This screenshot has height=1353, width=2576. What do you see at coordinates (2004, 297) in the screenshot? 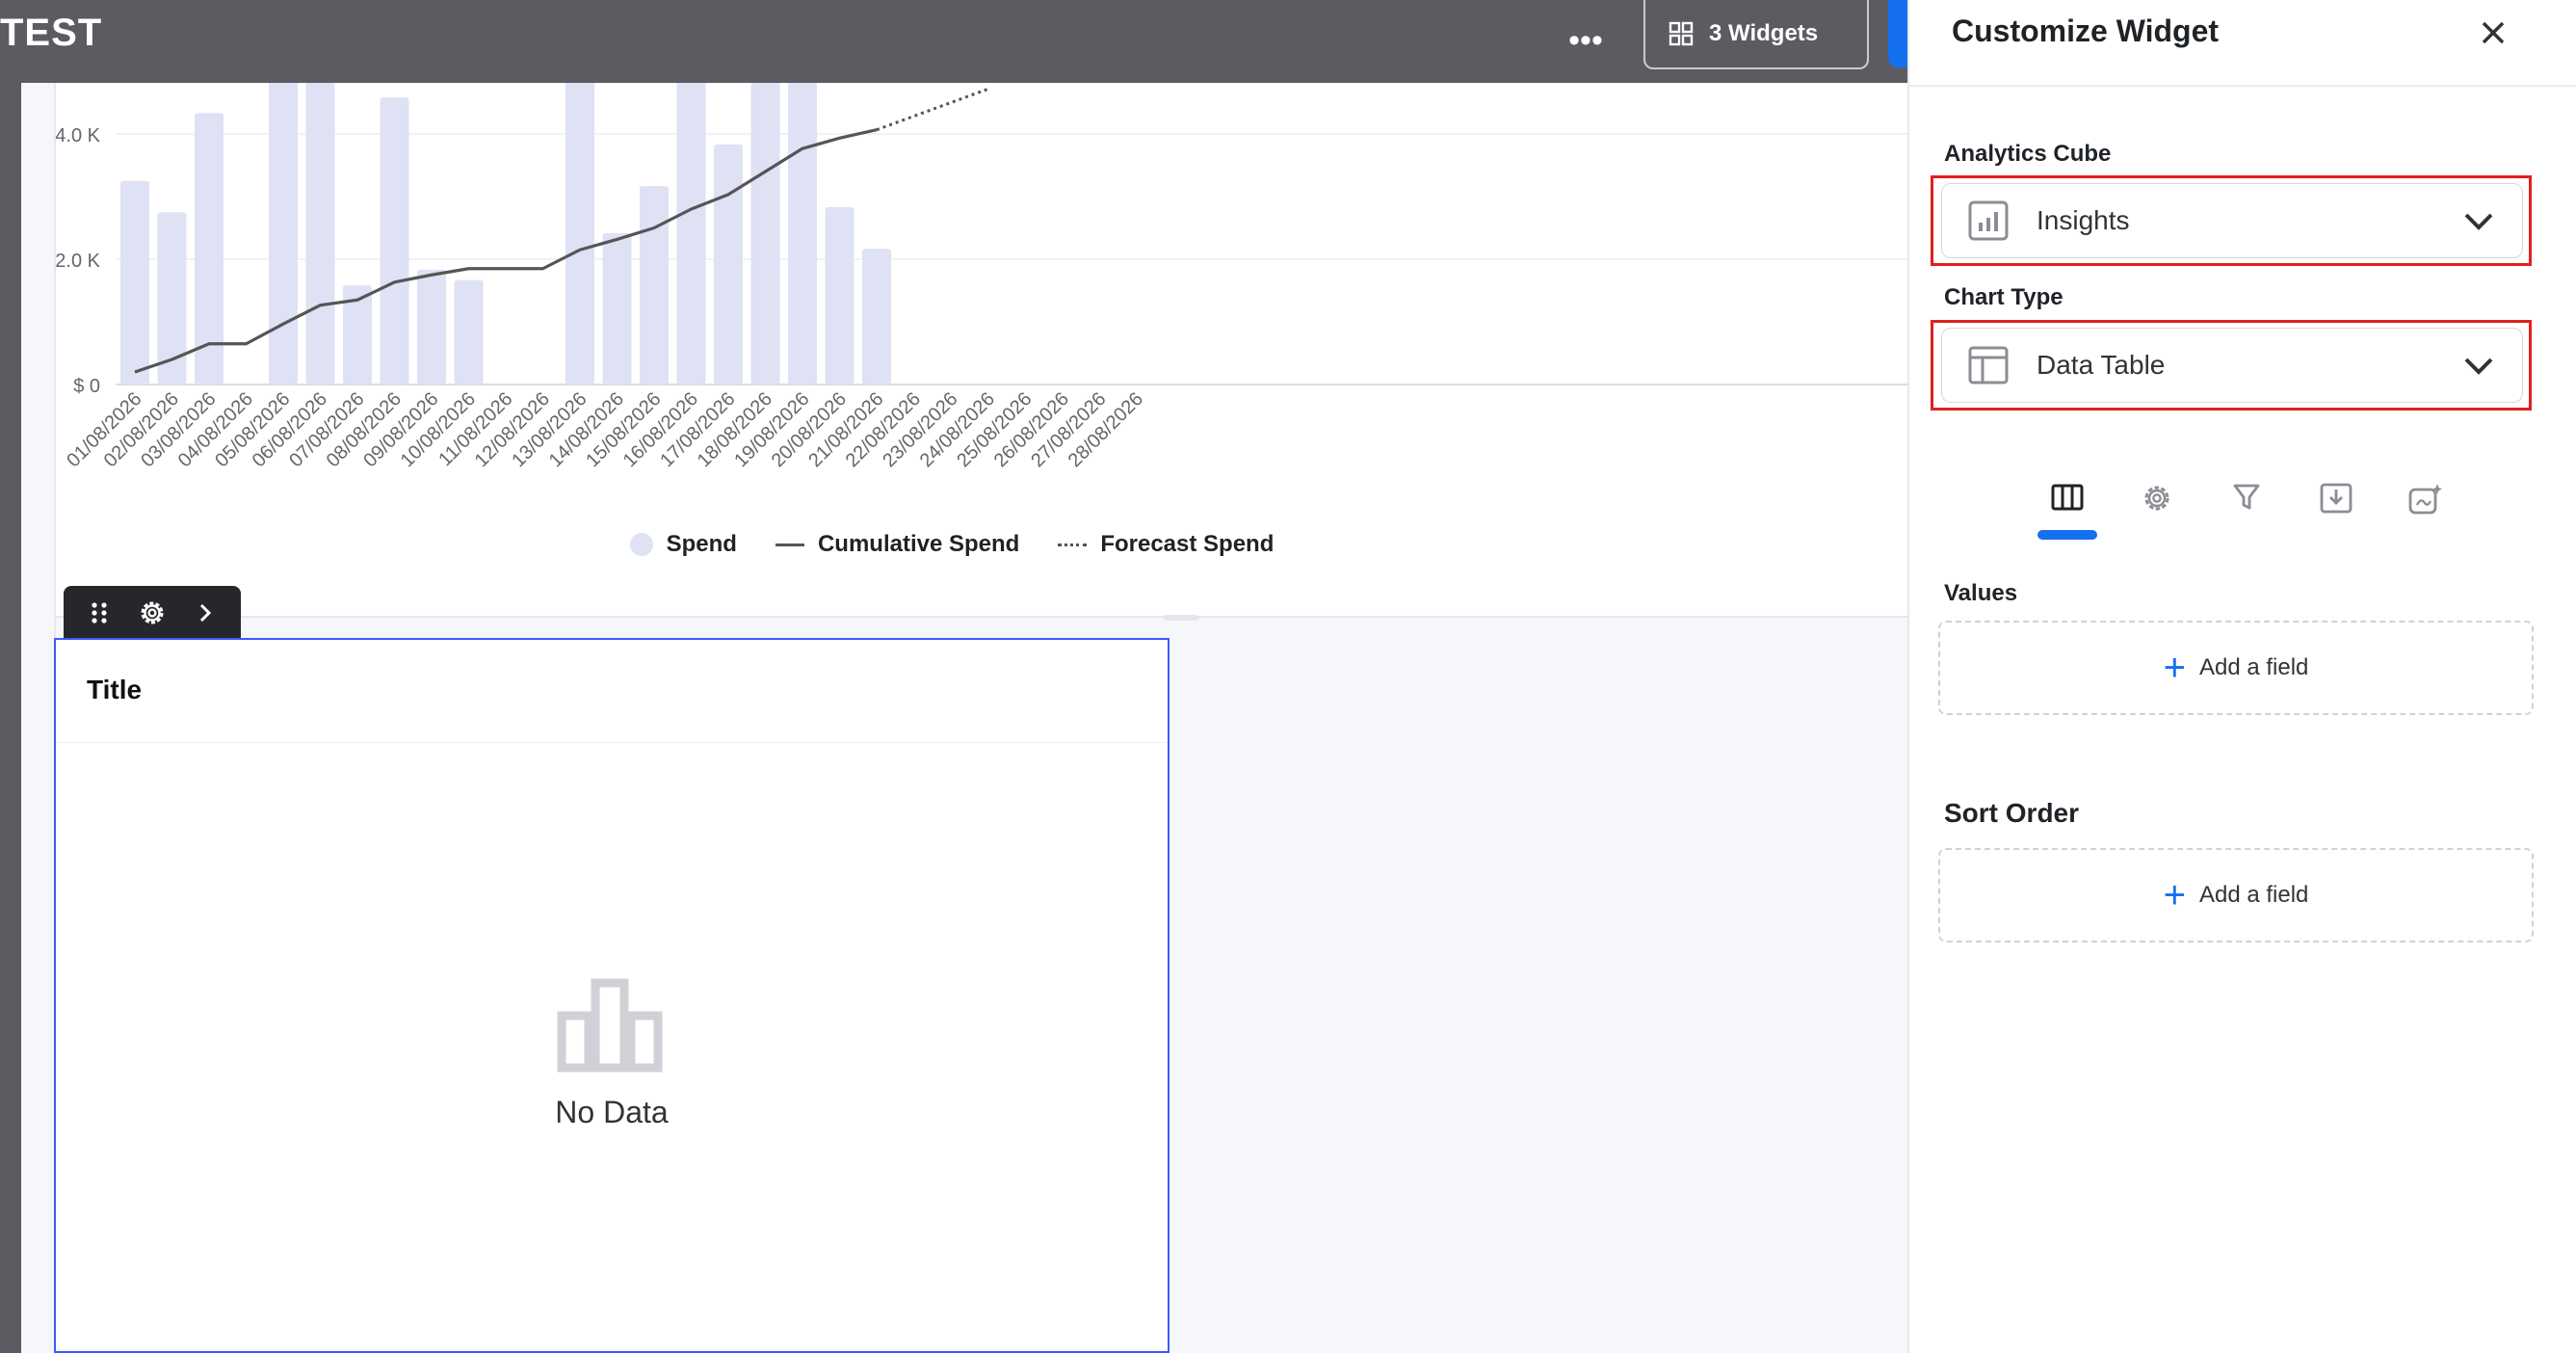
I see `chart-type-label: Chart Type` at bounding box center [2004, 297].